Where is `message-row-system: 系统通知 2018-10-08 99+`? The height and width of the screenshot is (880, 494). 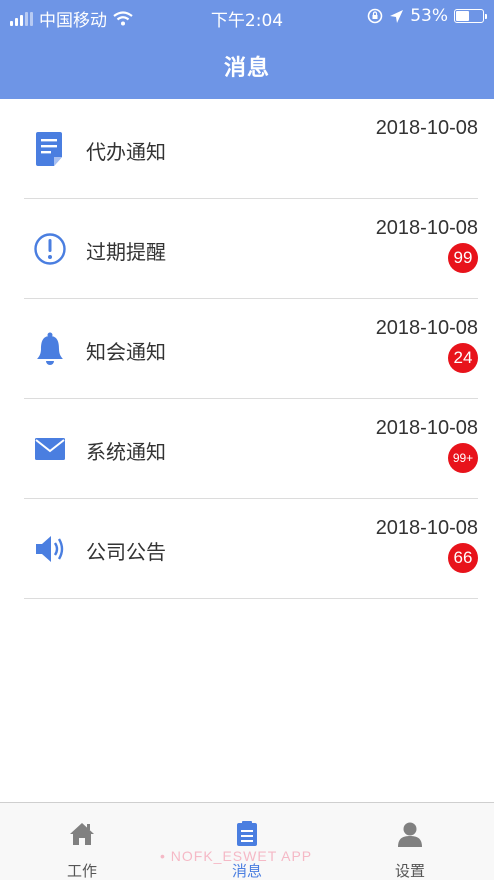 message-row-system: 系统通知 2018-10-08 99+ is located at coordinates (251, 449).